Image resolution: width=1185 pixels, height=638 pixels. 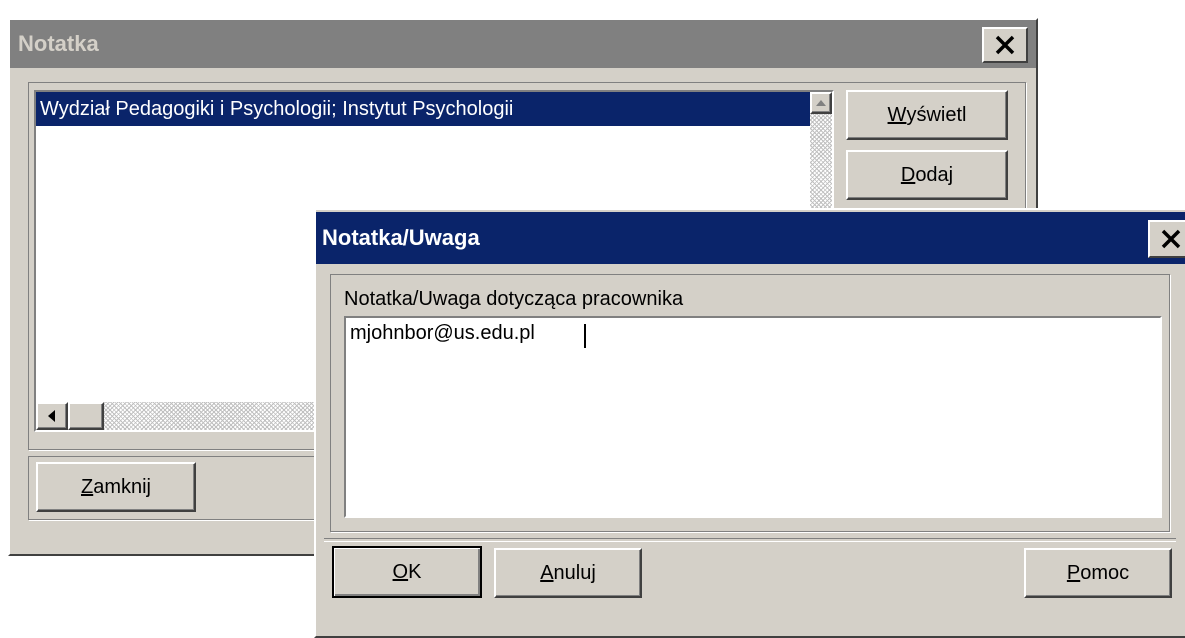 I want to click on ok-button: OK, so click(x=407, y=572).